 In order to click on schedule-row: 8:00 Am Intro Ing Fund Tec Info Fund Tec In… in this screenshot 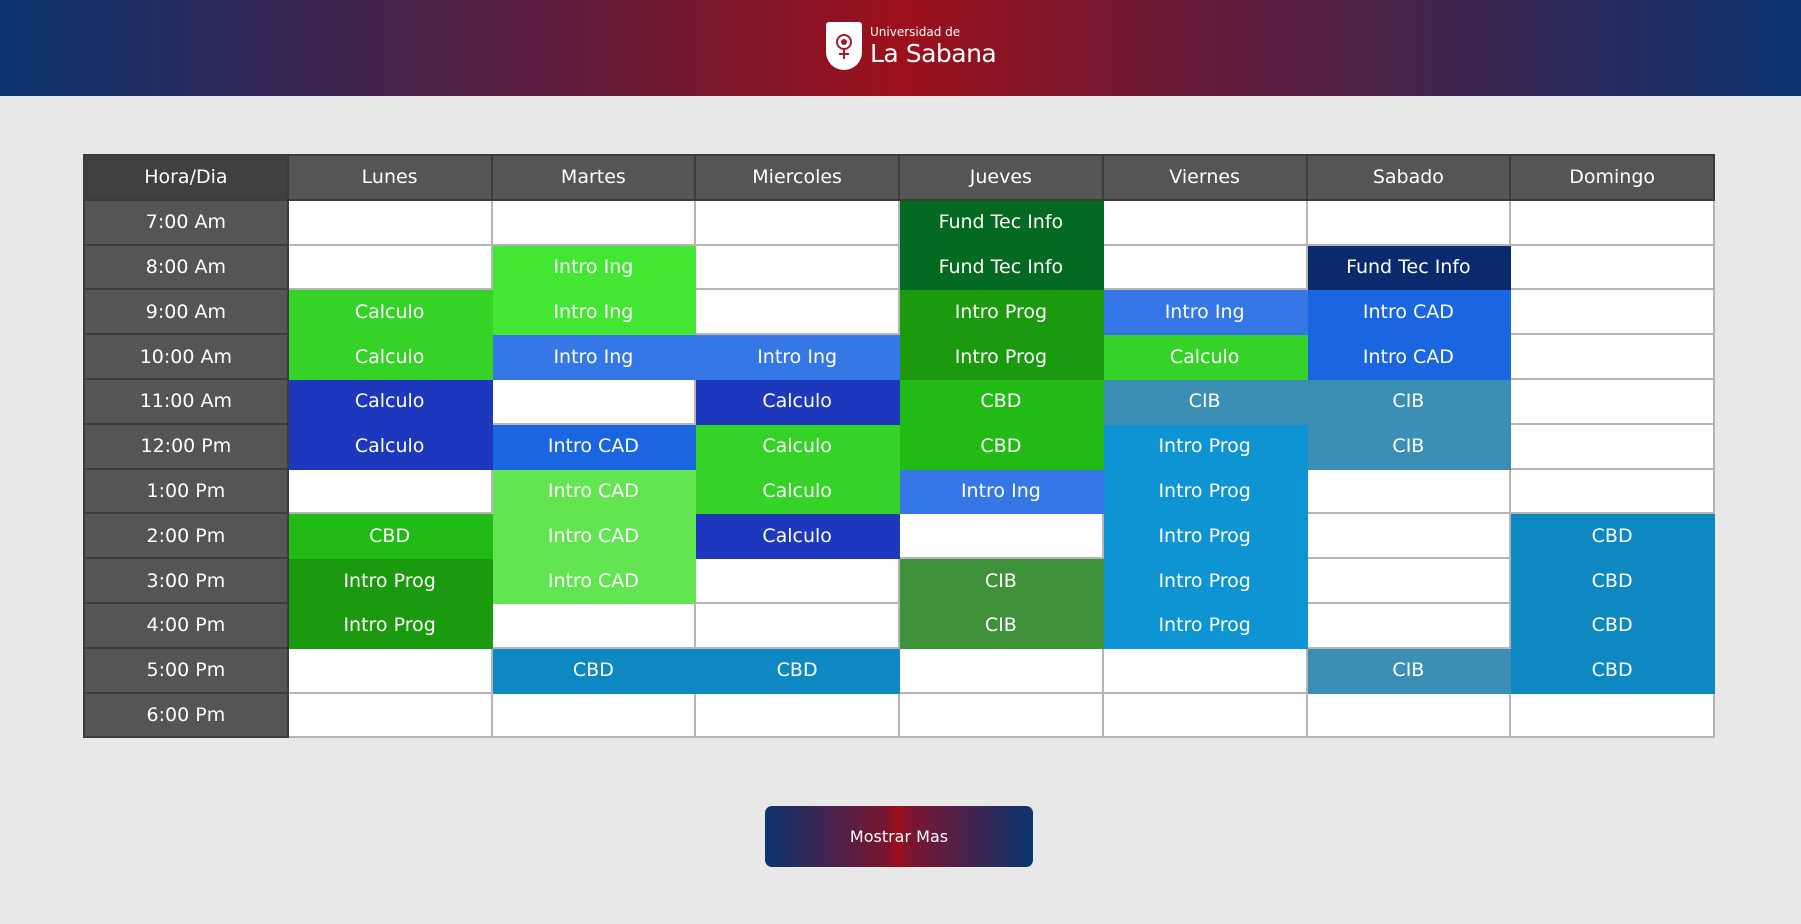, I will do `click(899, 267)`.